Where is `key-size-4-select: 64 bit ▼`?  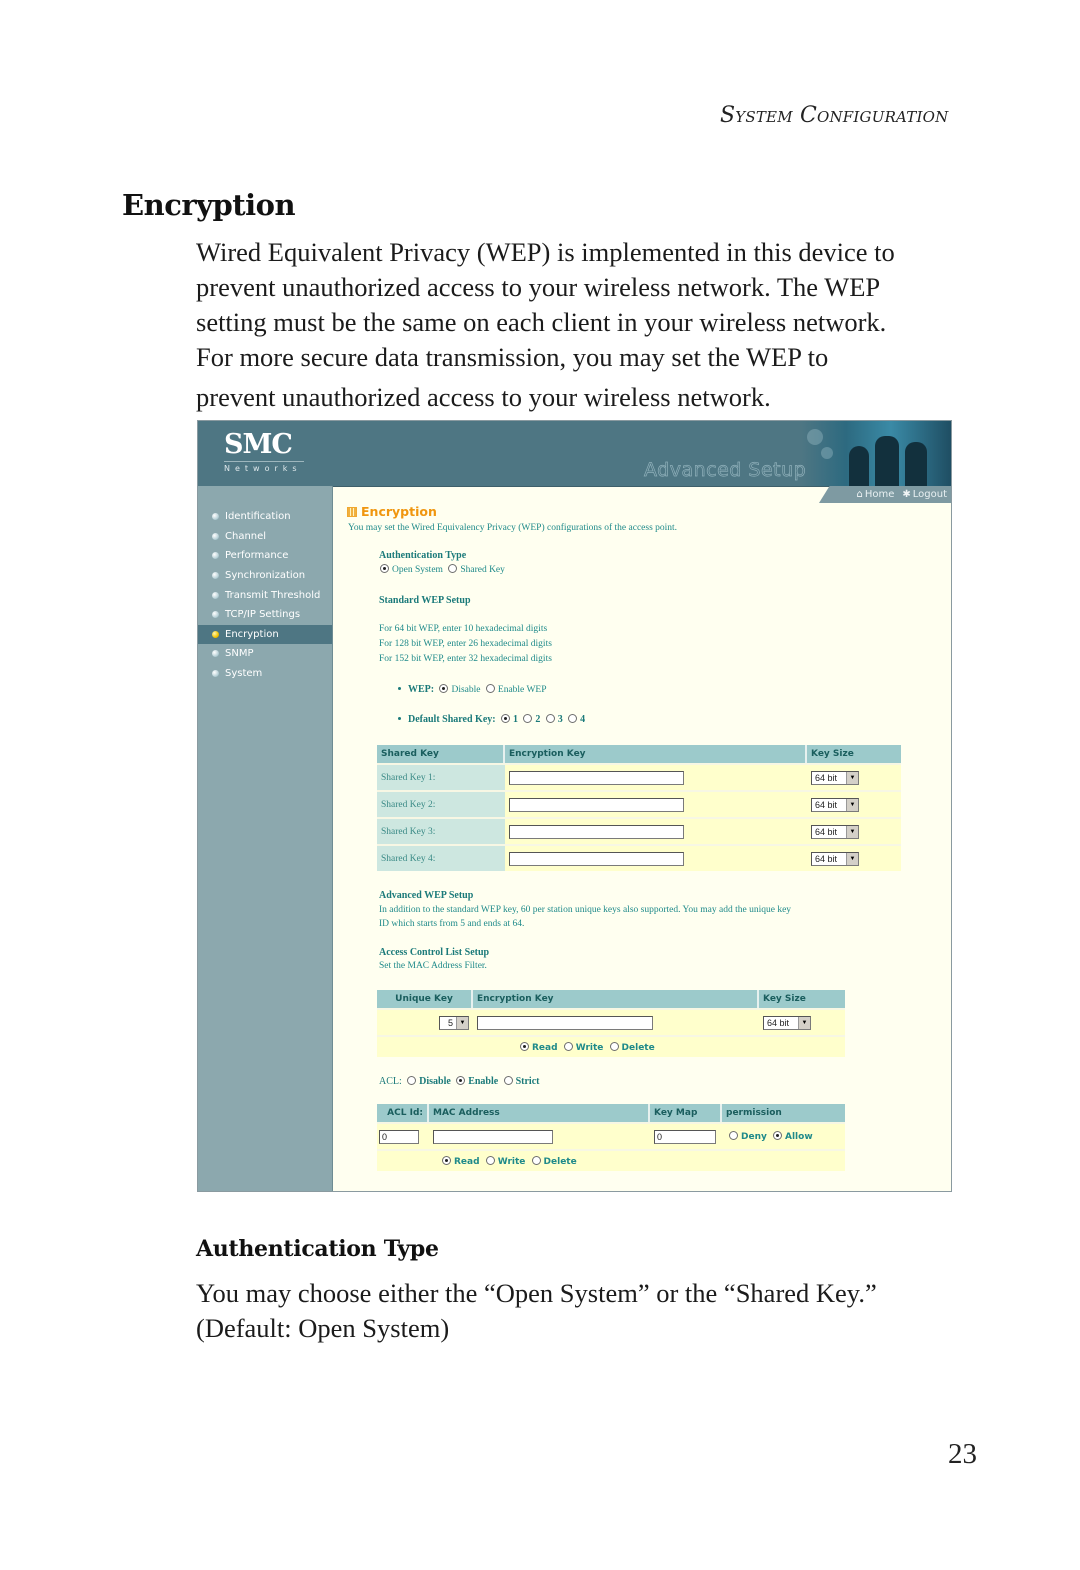
key-size-4-select: 64 bit ▼ is located at coordinates (835, 858).